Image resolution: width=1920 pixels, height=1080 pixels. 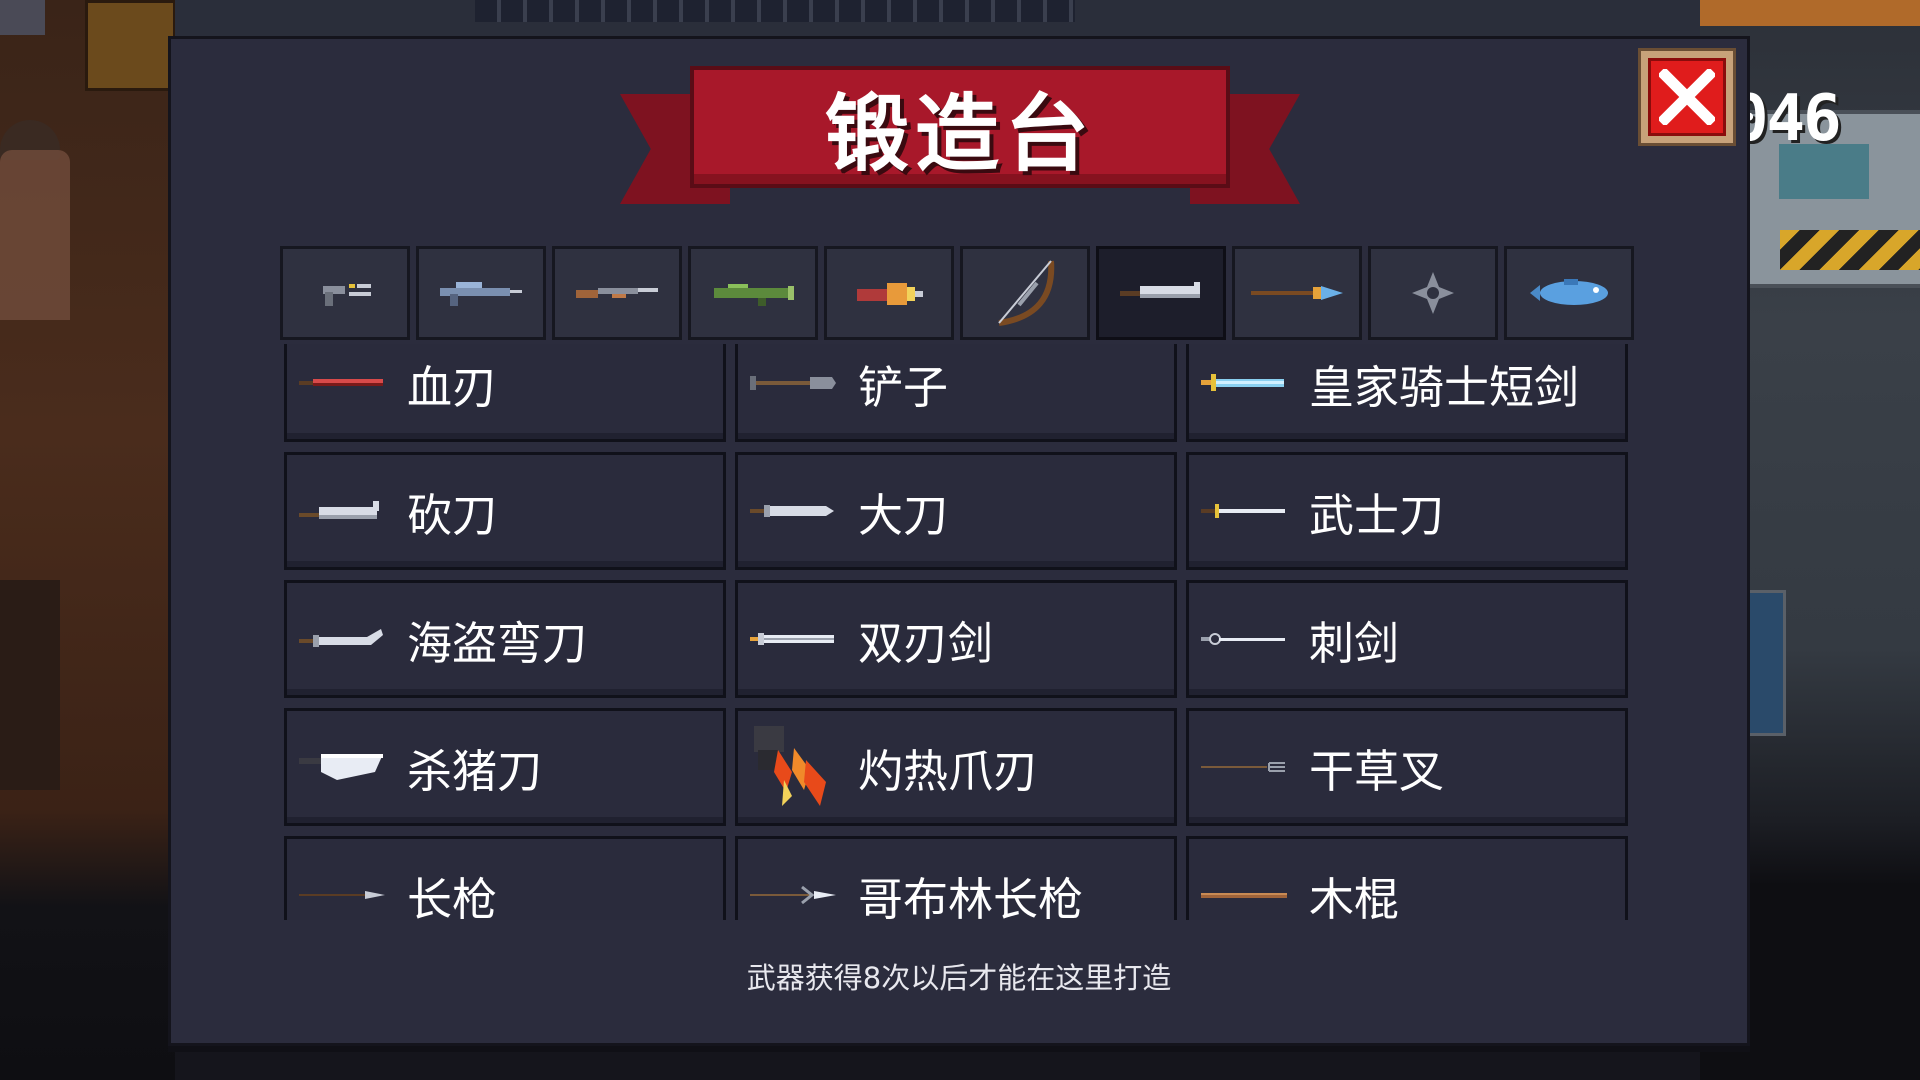 I want to click on background-left-scene, so click(x=88, y=540).